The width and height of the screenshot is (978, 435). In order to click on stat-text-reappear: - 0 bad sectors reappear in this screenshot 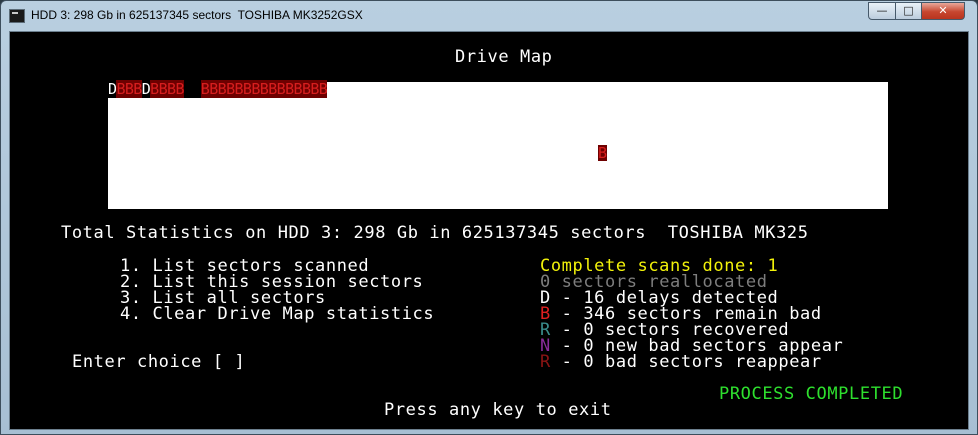, I will do `click(686, 362)`.